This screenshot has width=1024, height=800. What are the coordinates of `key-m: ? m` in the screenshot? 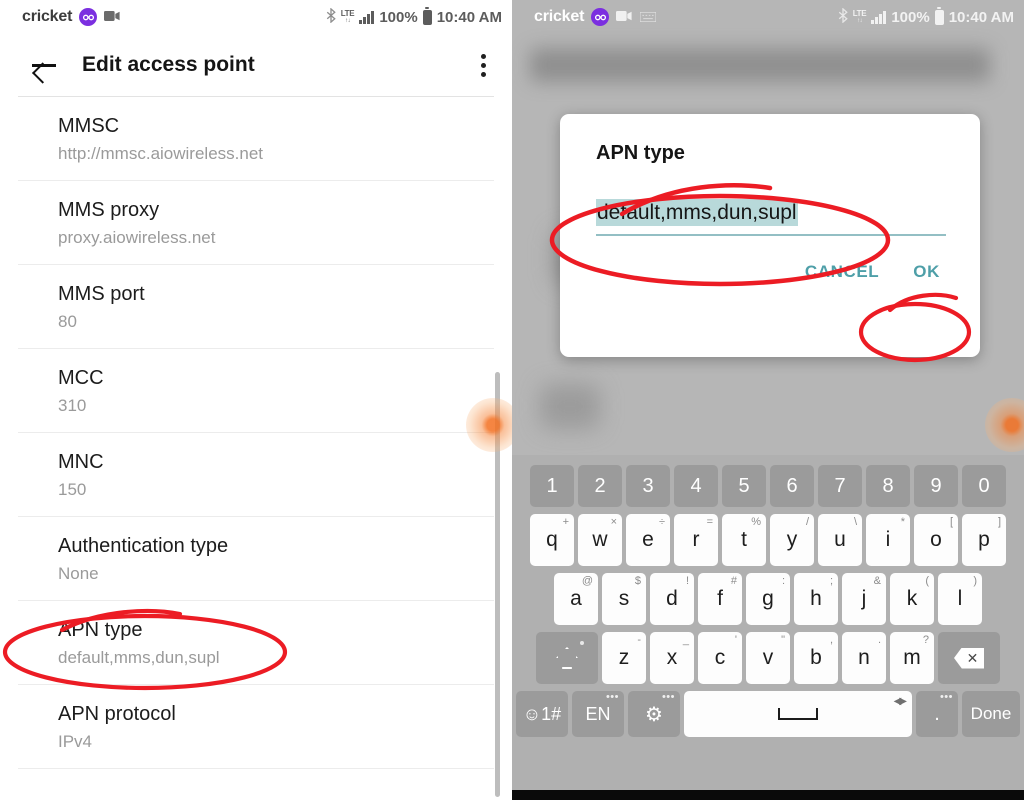 It's located at (912, 658).